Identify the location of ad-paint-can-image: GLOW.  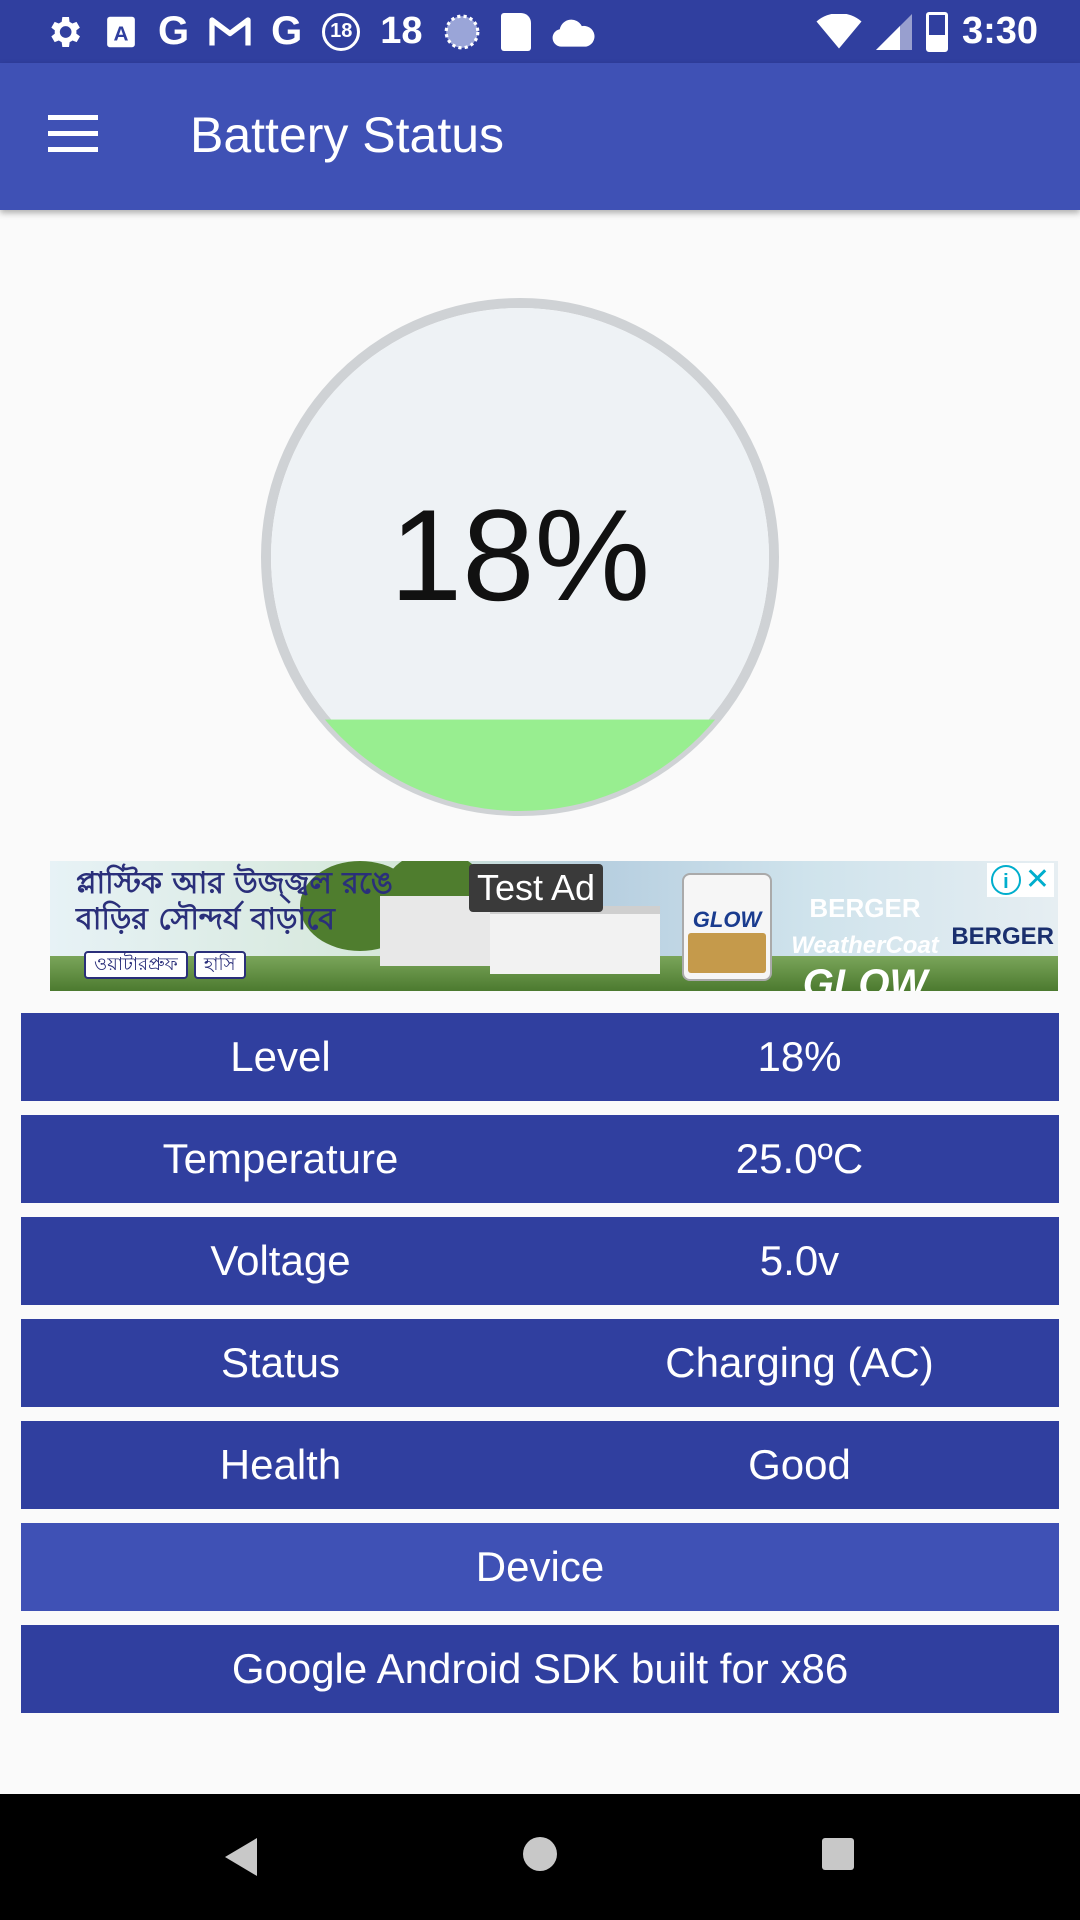
(727, 927).